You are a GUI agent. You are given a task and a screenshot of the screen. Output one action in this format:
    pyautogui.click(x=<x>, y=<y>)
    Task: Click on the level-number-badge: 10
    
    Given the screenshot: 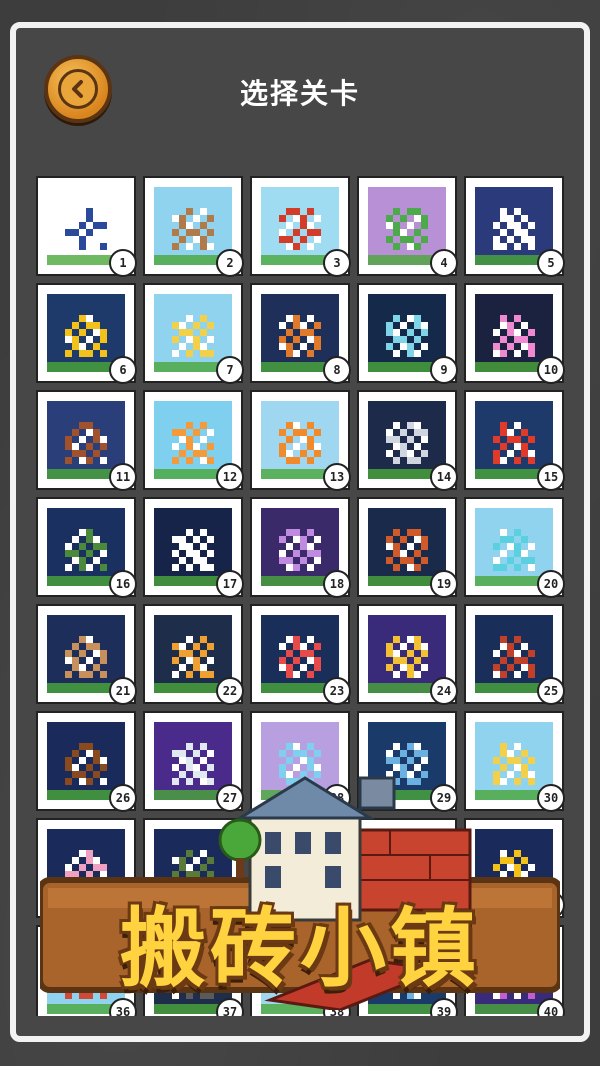 What is the action you would take?
    pyautogui.click(x=551, y=370)
    